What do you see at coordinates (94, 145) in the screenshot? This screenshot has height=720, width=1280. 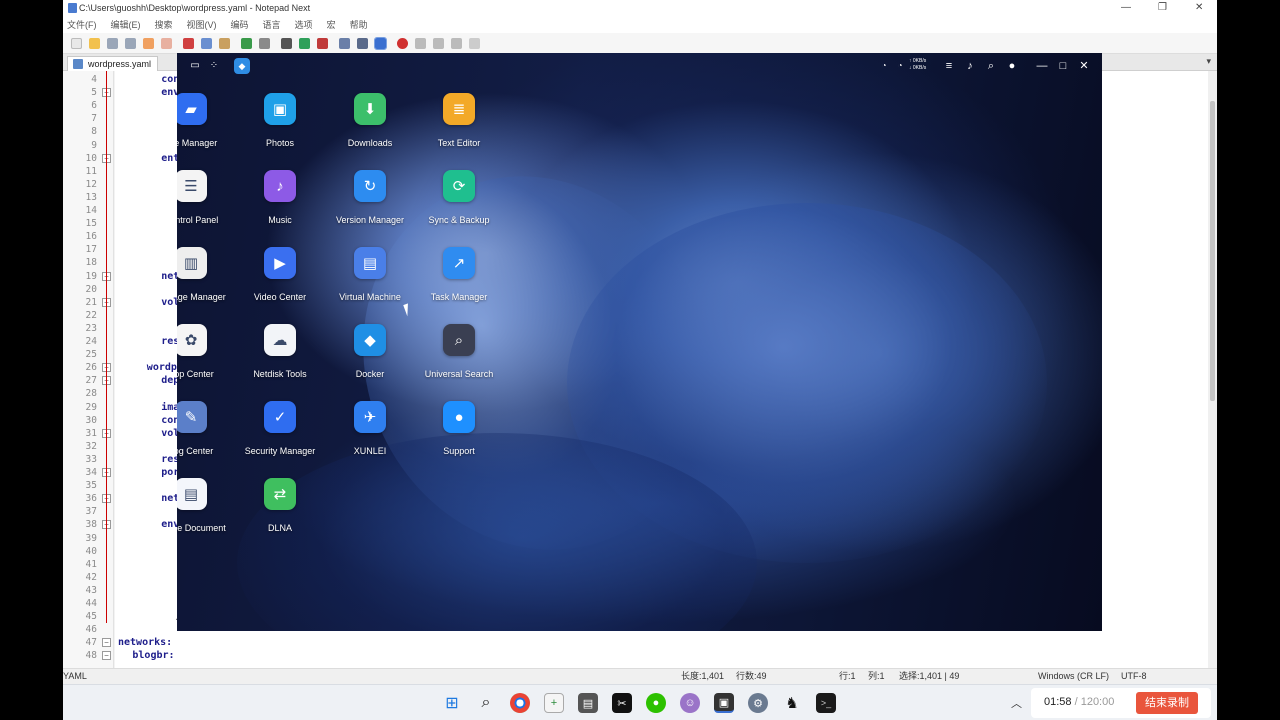 I see `line-number: 9` at bounding box center [94, 145].